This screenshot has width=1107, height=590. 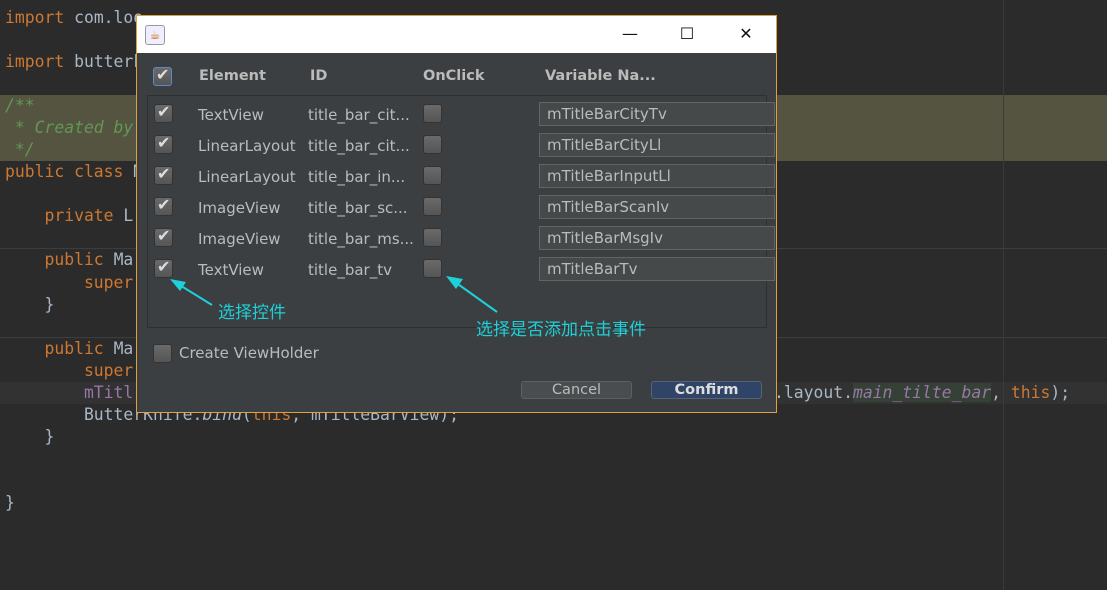 I want to click on annotation-select-control: 选择控件, so click(x=252, y=313).